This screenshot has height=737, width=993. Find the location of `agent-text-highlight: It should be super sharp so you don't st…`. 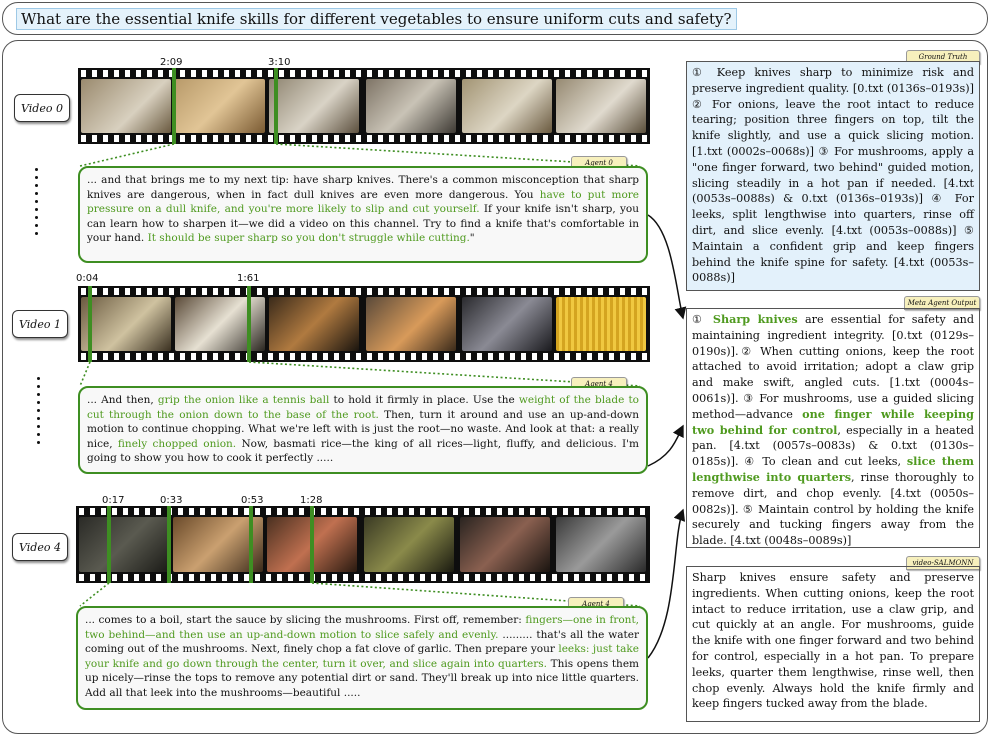

agent-text-highlight: It should be super sharp so you don't st… is located at coordinates (308, 238).